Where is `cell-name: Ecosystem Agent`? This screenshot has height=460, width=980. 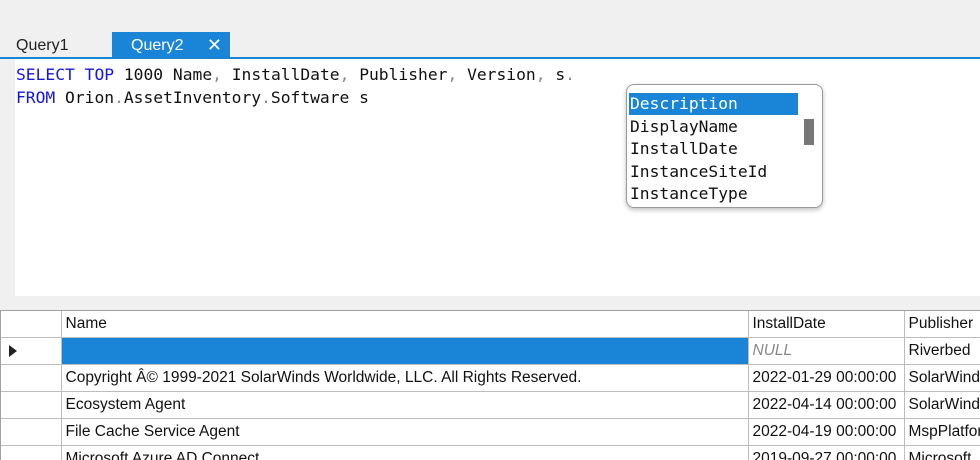 cell-name: Ecosystem Agent is located at coordinates (405, 405).